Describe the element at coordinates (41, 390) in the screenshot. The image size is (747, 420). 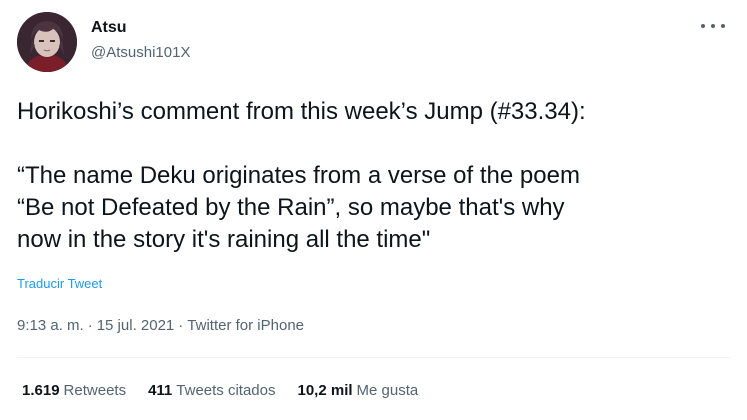
I see `retweets-count: 1.619` at that location.